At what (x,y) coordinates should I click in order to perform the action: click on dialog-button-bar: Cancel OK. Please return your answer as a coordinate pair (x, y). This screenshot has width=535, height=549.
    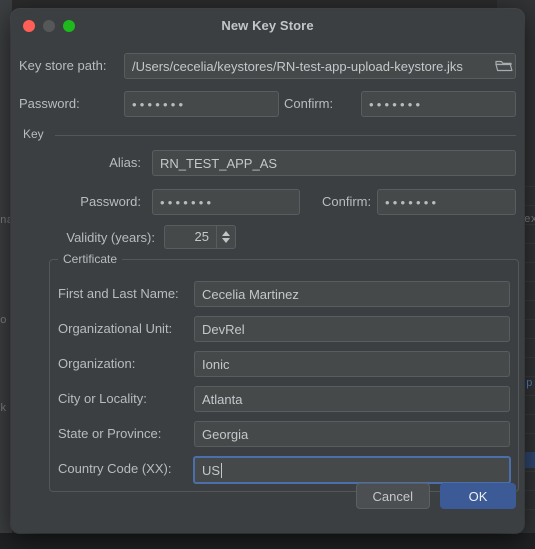
    Looking at the image, I should click on (435, 496).